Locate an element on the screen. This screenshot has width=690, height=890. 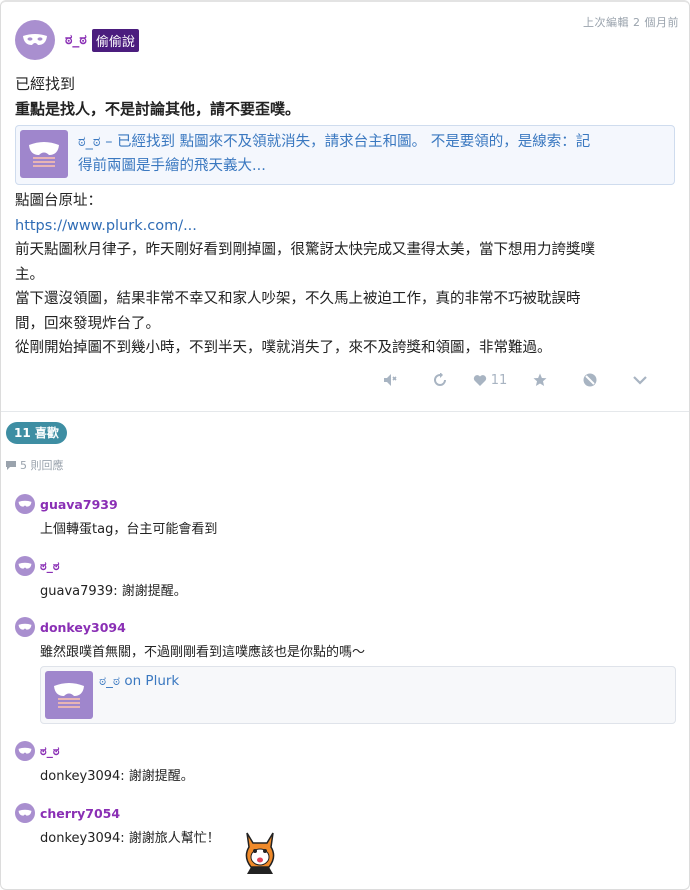
response-text: donkey3094: 謝謝提醒。 is located at coordinates (117, 776).